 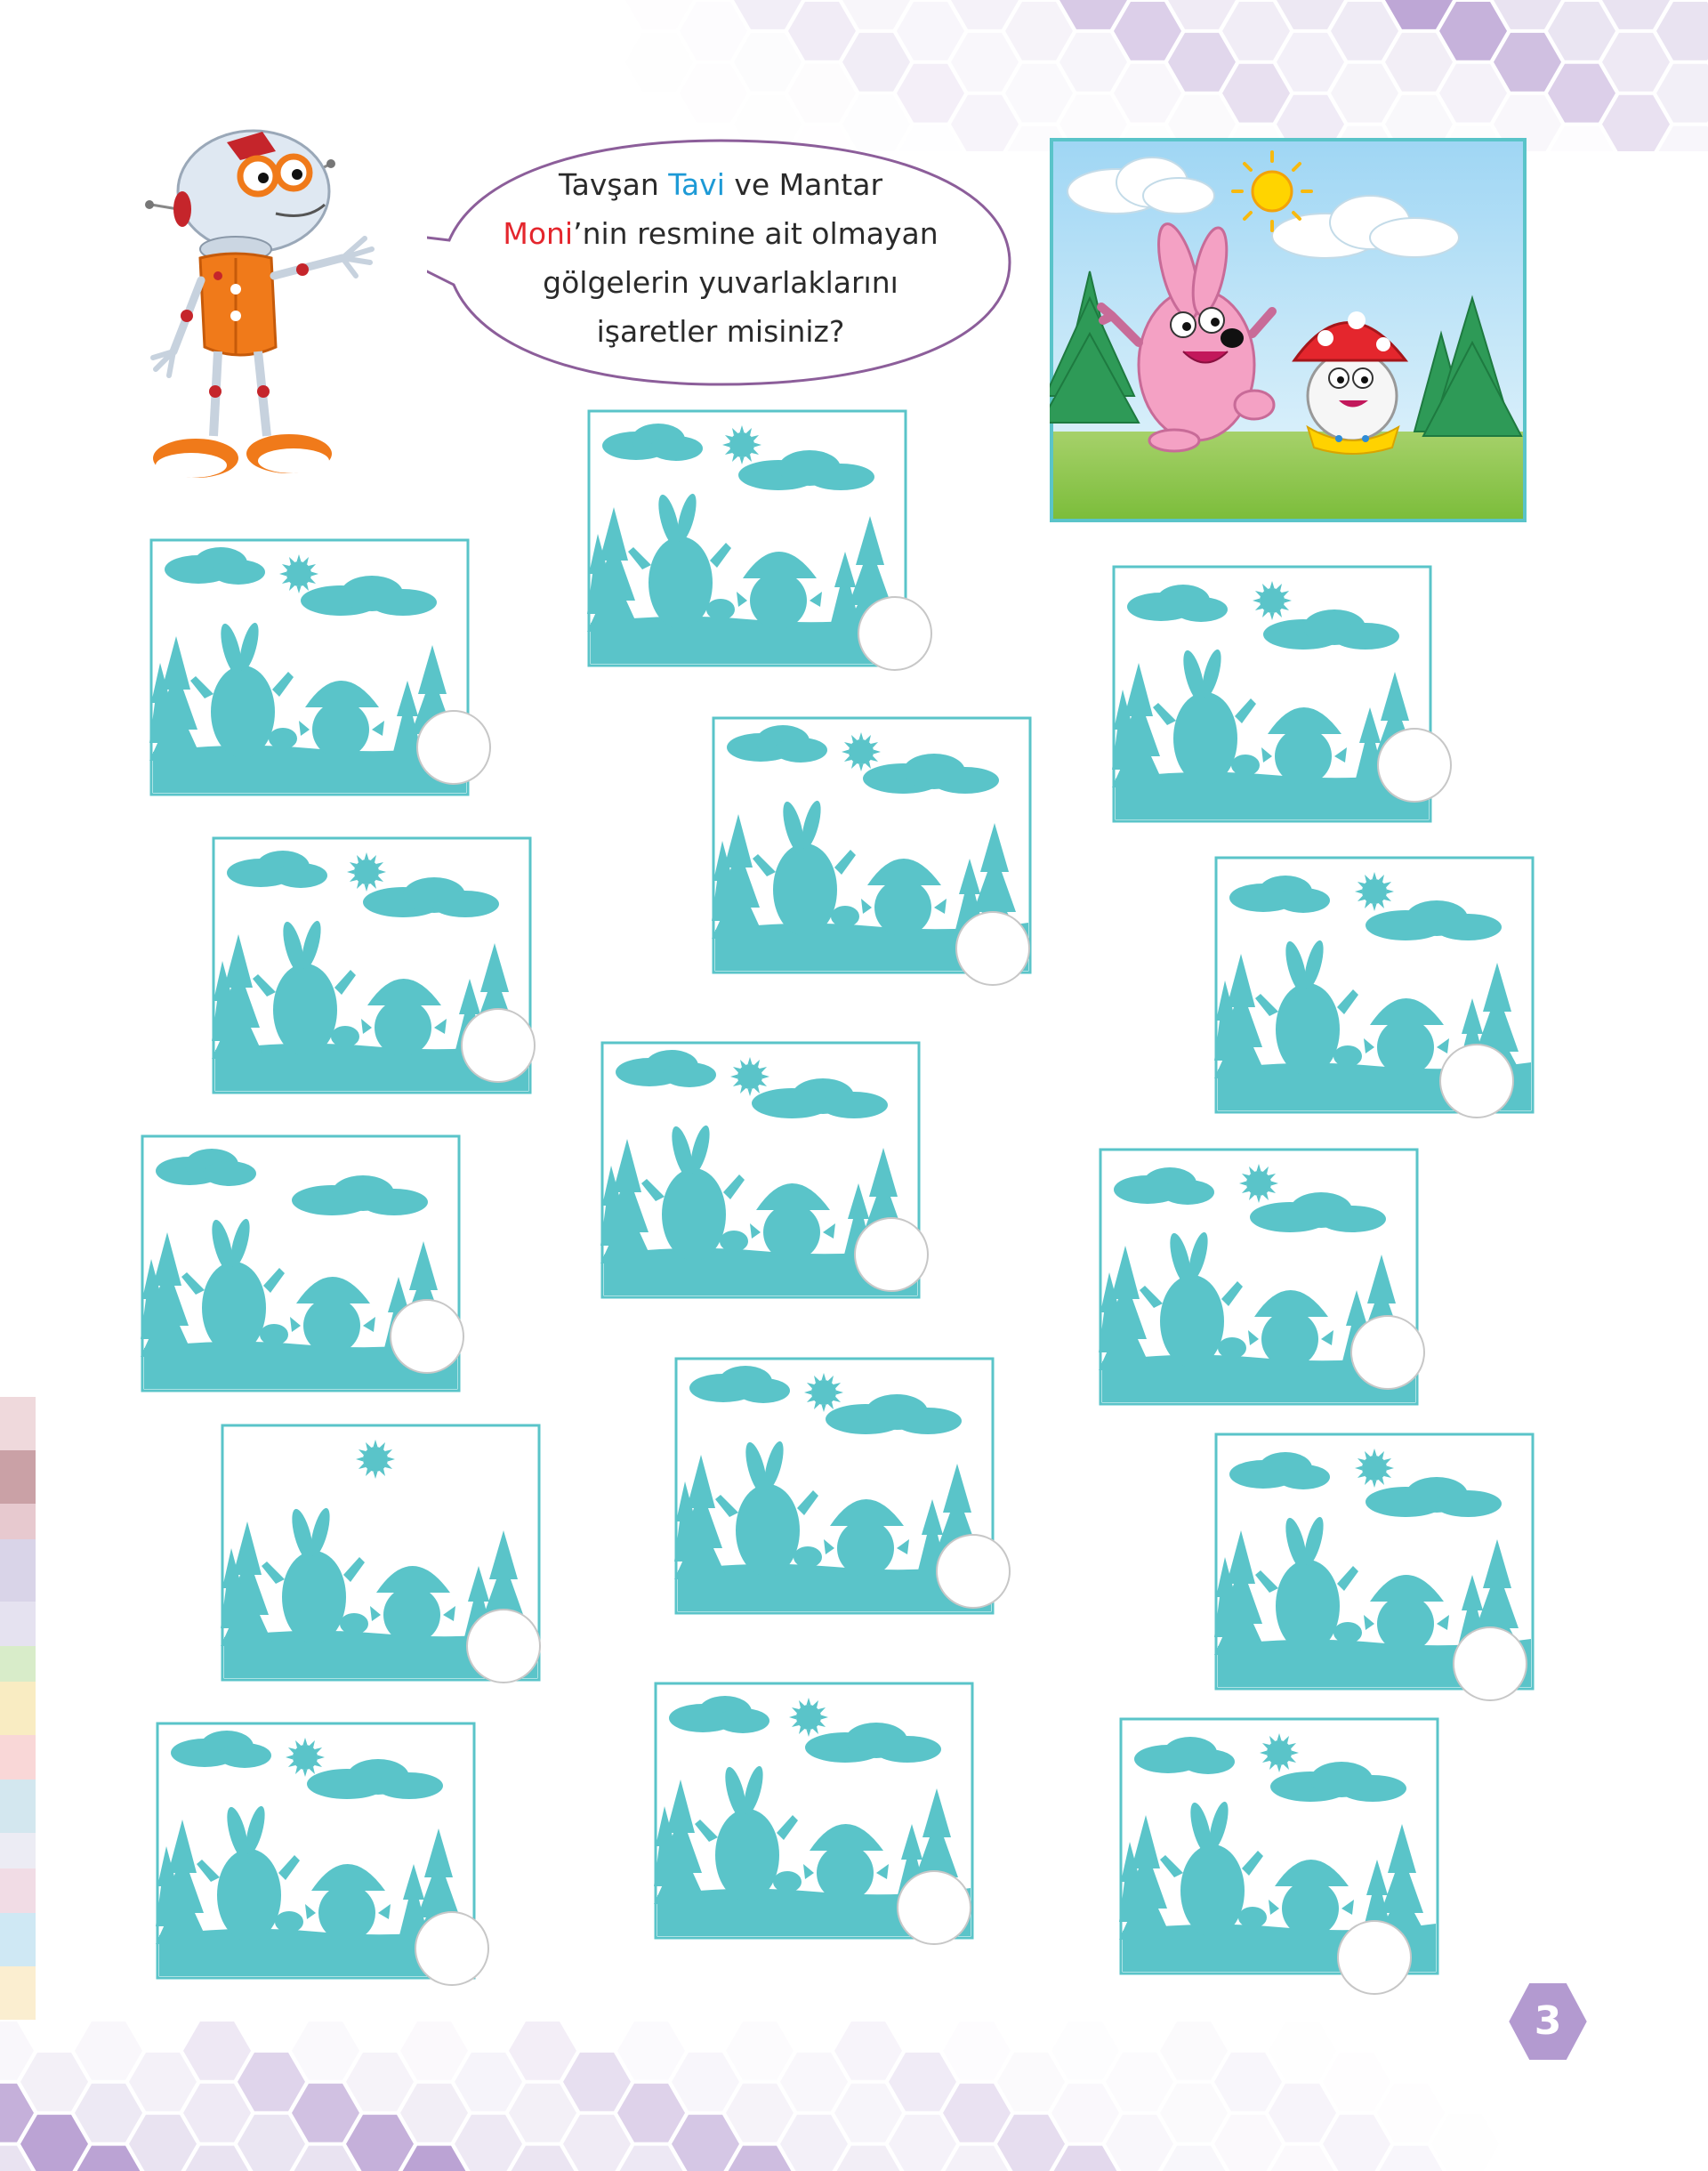 I want to click on robot-illustration, so click(x=260, y=303).